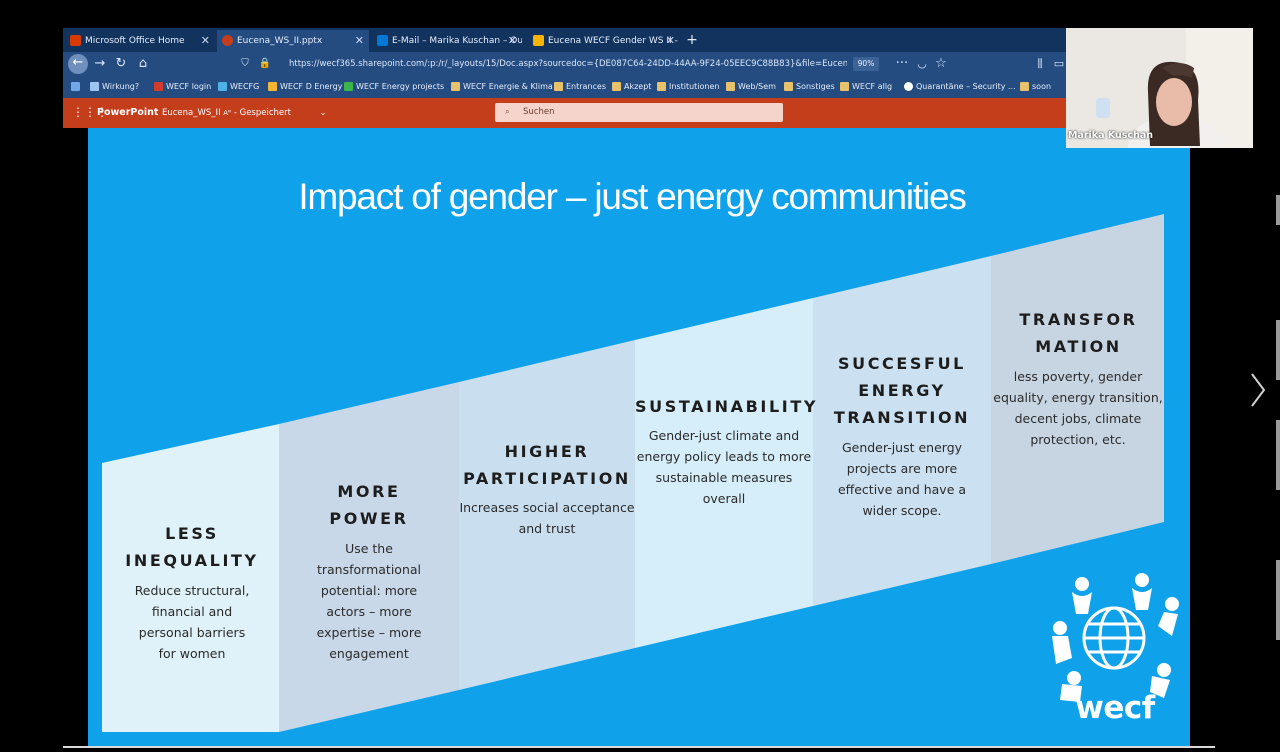  I want to click on chevron-down-icon: ⌄, so click(323, 112).